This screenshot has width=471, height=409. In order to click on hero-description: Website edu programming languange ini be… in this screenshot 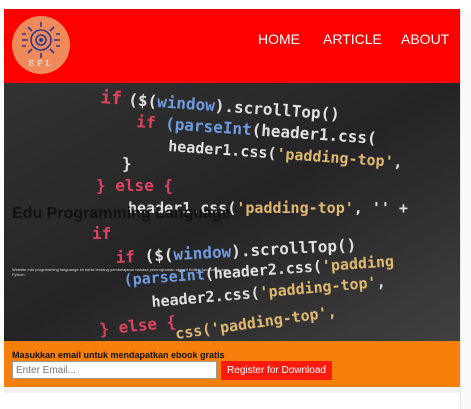, I will do `click(120, 272)`.